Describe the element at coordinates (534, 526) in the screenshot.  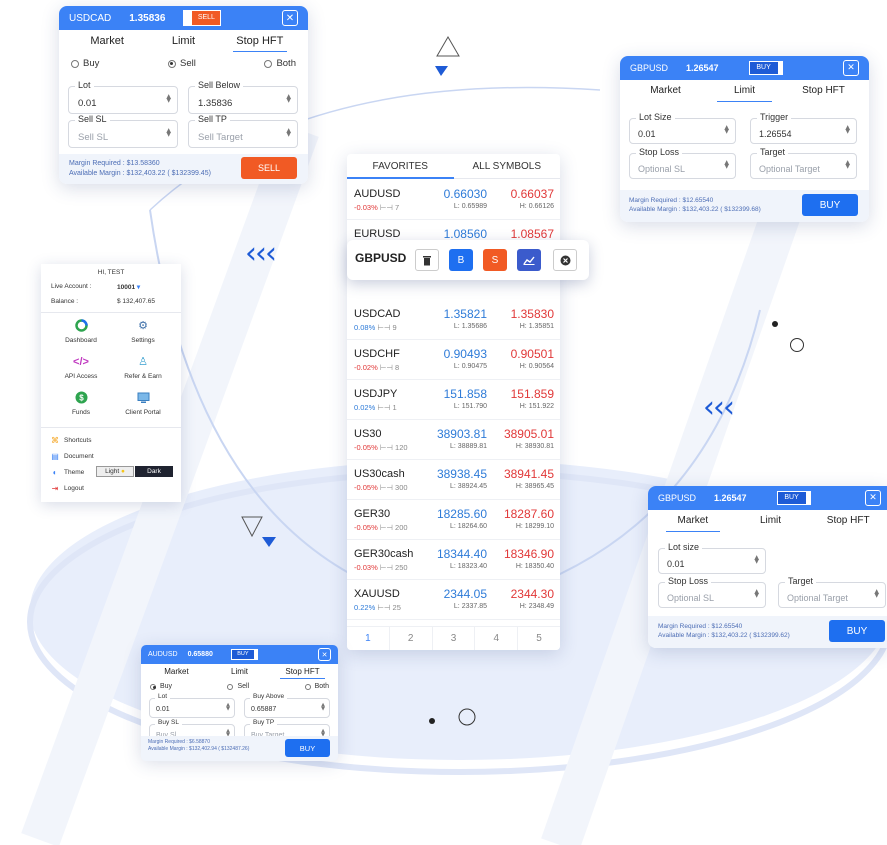
I see `day-high: H: 18299.10` at that location.